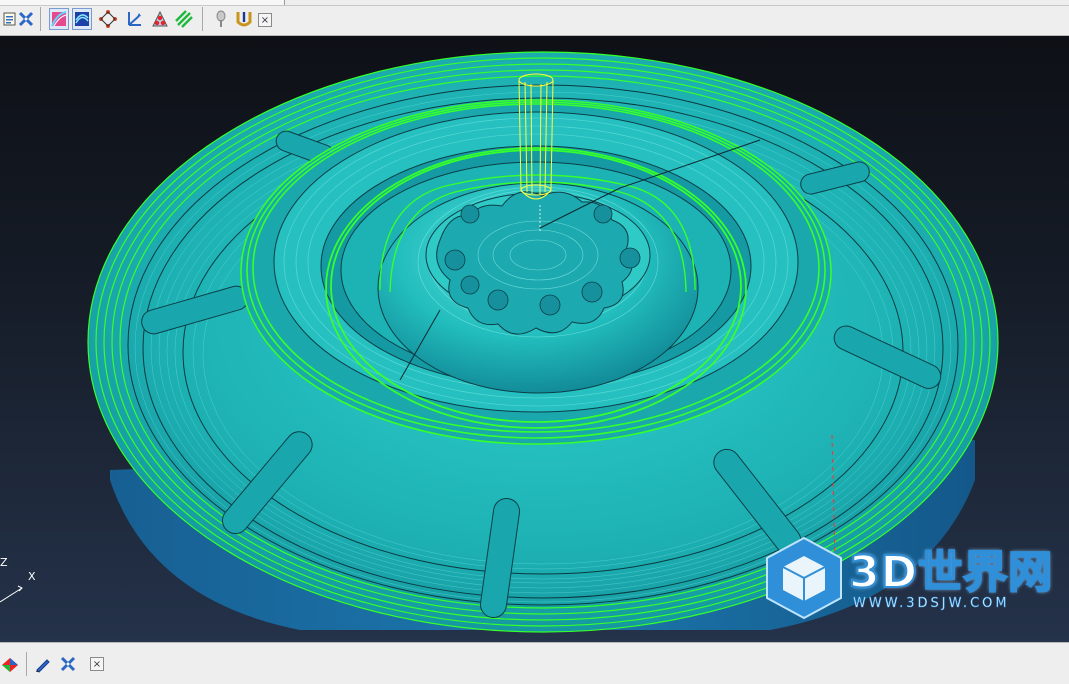 This screenshot has height=684, width=1069. I want to click on close-toolbar-button: ×, so click(265, 20).